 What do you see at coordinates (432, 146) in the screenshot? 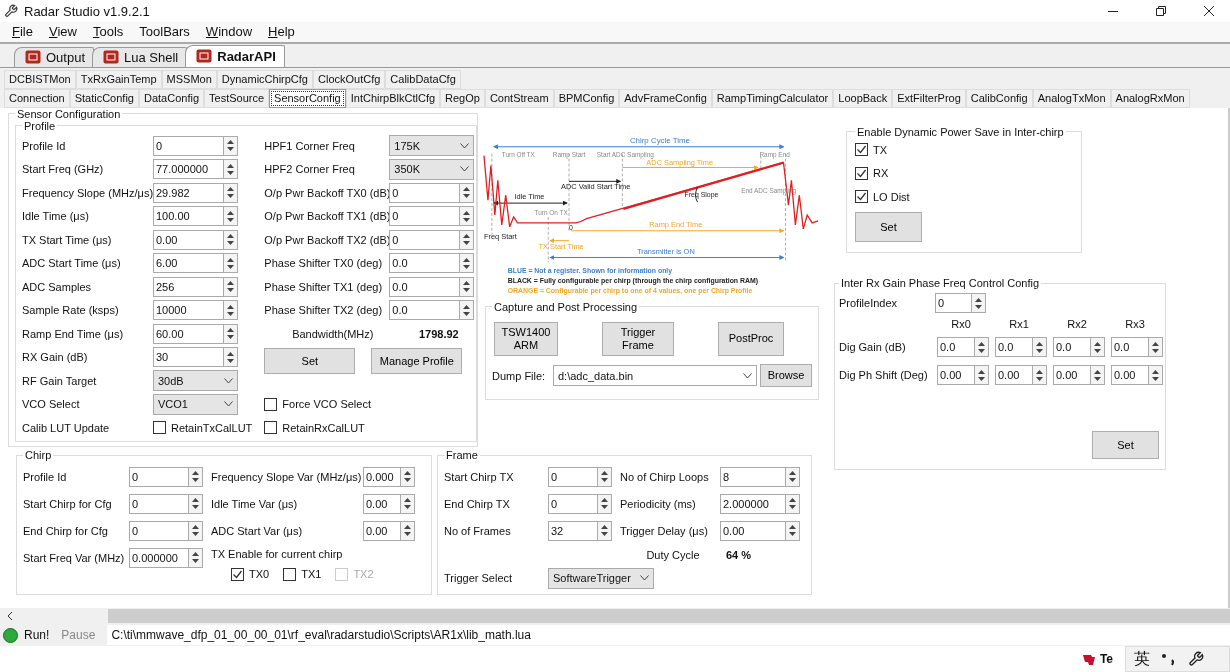
I see `dropdown: 175K` at bounding box center [432, 146].